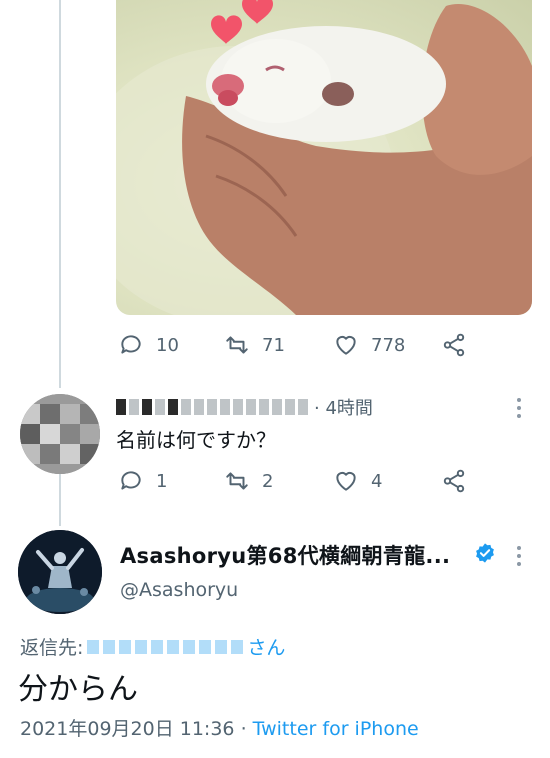  Describe the element at coordinates (357, 481) in the screenshot. I see `like-button: 4` at that location.